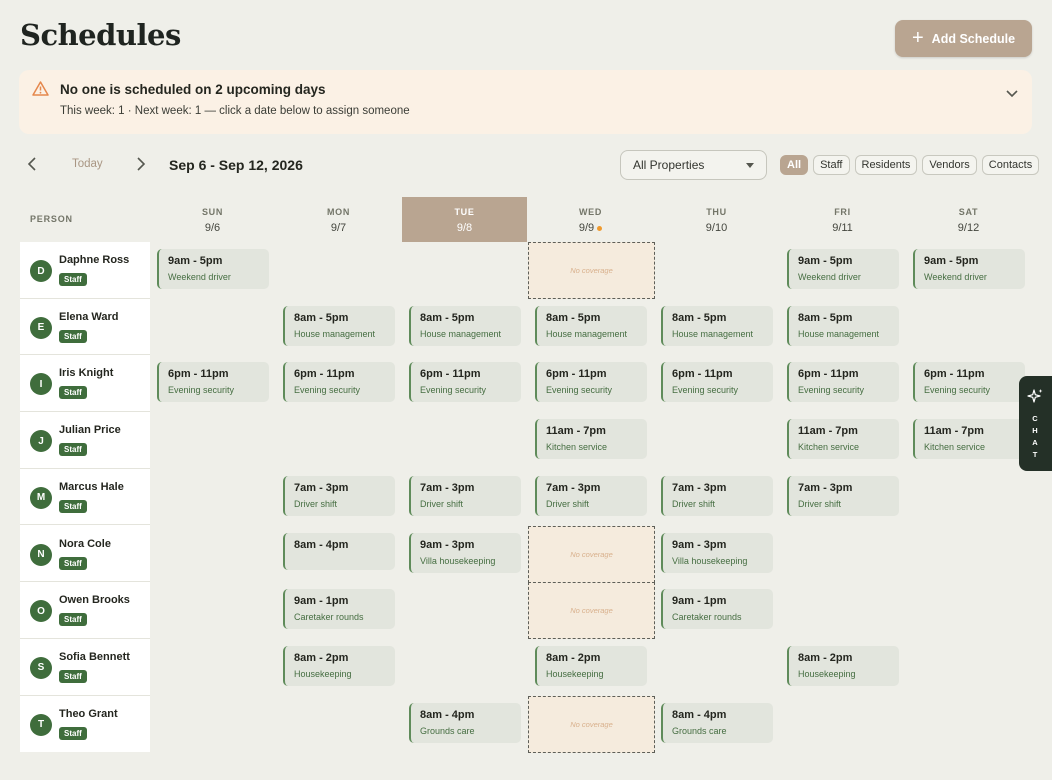  I want to click on person-name: Owen Brooks, so click(94, 600).